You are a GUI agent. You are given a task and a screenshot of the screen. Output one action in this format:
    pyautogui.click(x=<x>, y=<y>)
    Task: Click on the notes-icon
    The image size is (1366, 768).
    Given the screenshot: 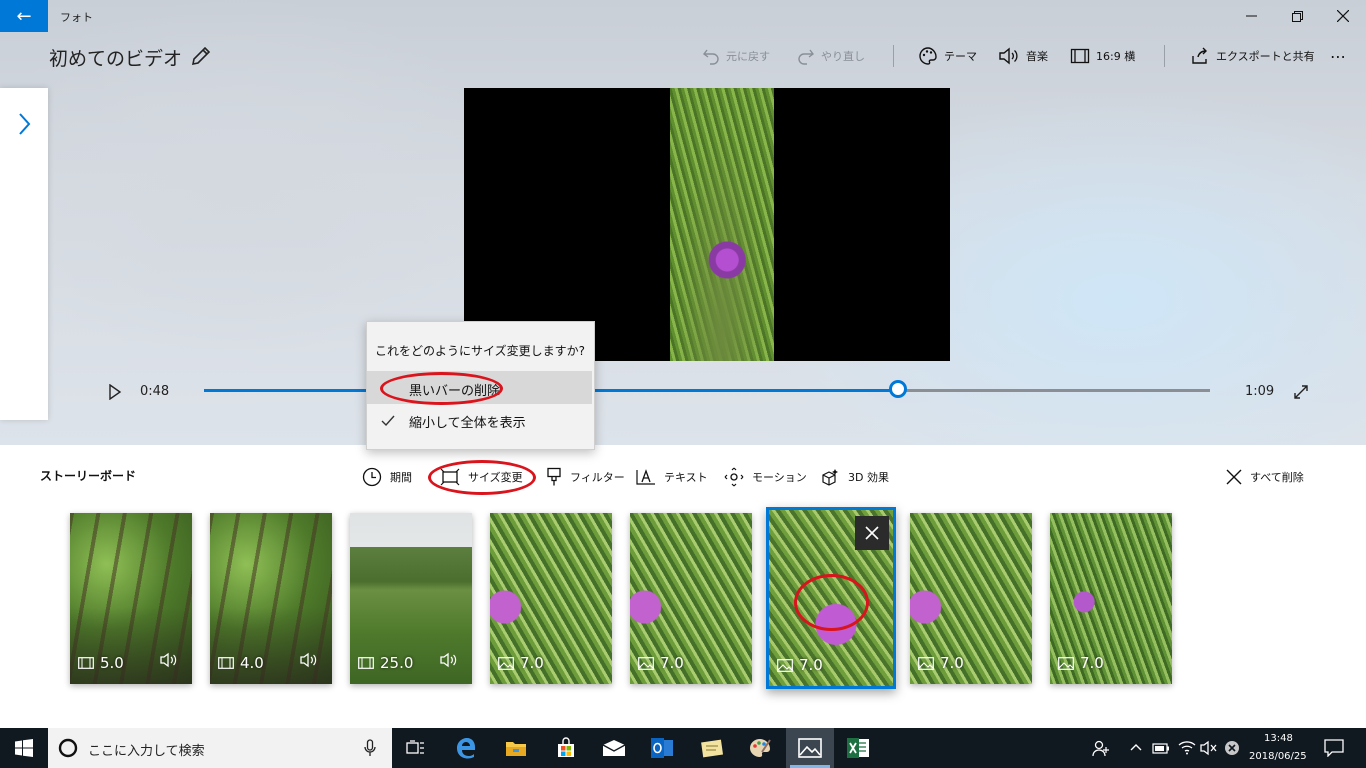 What is the action you would take?
    pyautogui.click(x=712, y=748)
    